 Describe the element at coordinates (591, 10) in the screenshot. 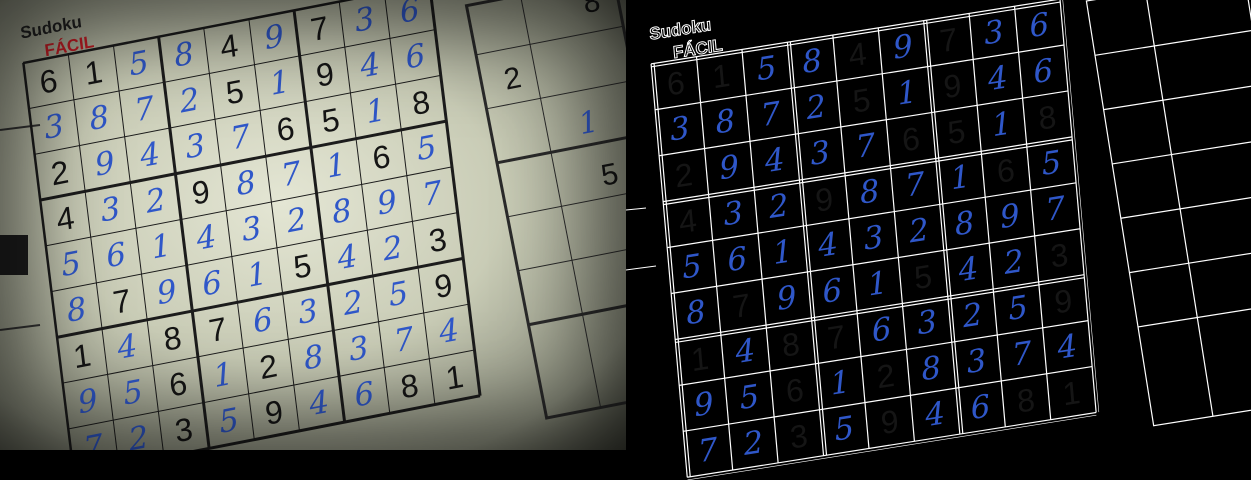

I see `side-digit: 8` at that location.